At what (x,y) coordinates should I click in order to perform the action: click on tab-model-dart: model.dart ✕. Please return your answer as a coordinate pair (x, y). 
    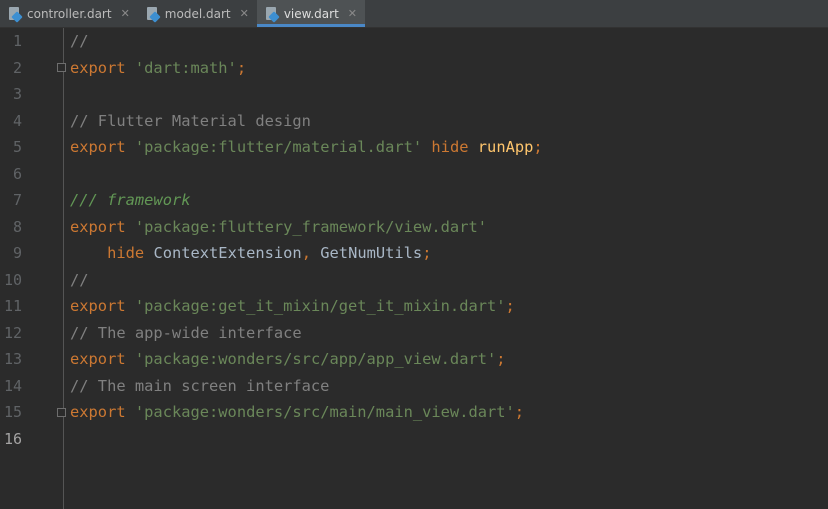
    Looking at the image, I should click on (197, 13).